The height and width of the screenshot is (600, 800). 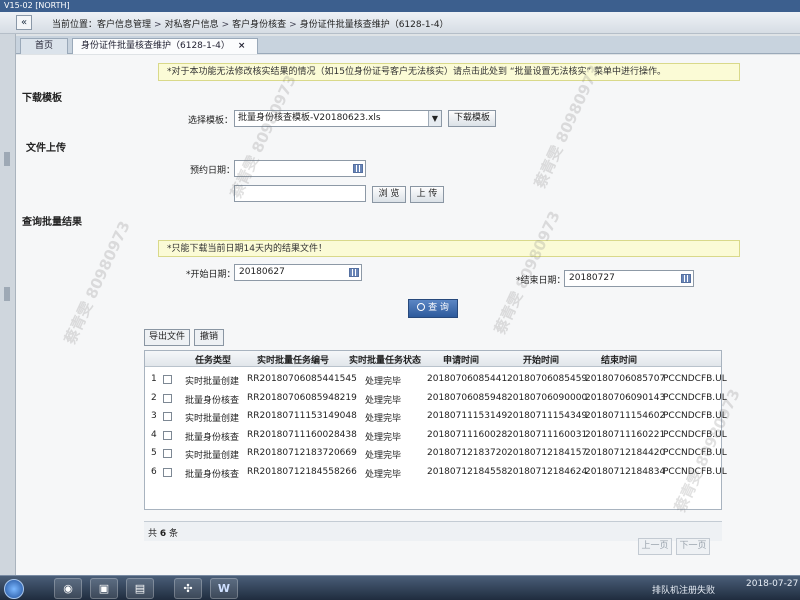 What do you see at coordinates (242, 46) in the screenshot?
I see `close-icon: ×` at bounding box center [242, 46].